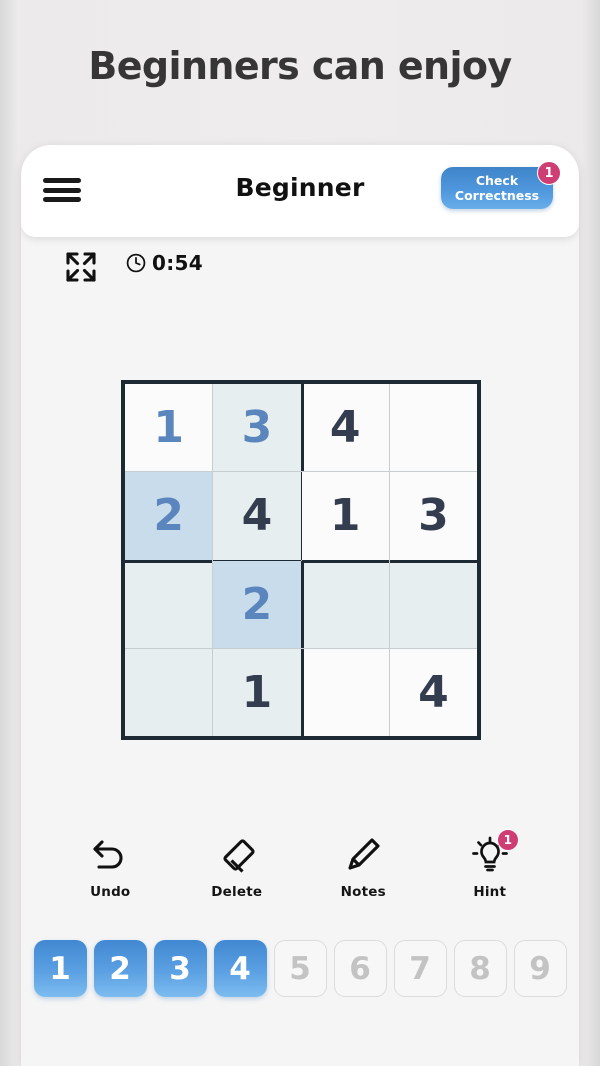 The width and height of the screenshot is (600, 1066). I want to click on pencil-icon, so click(363, 855).